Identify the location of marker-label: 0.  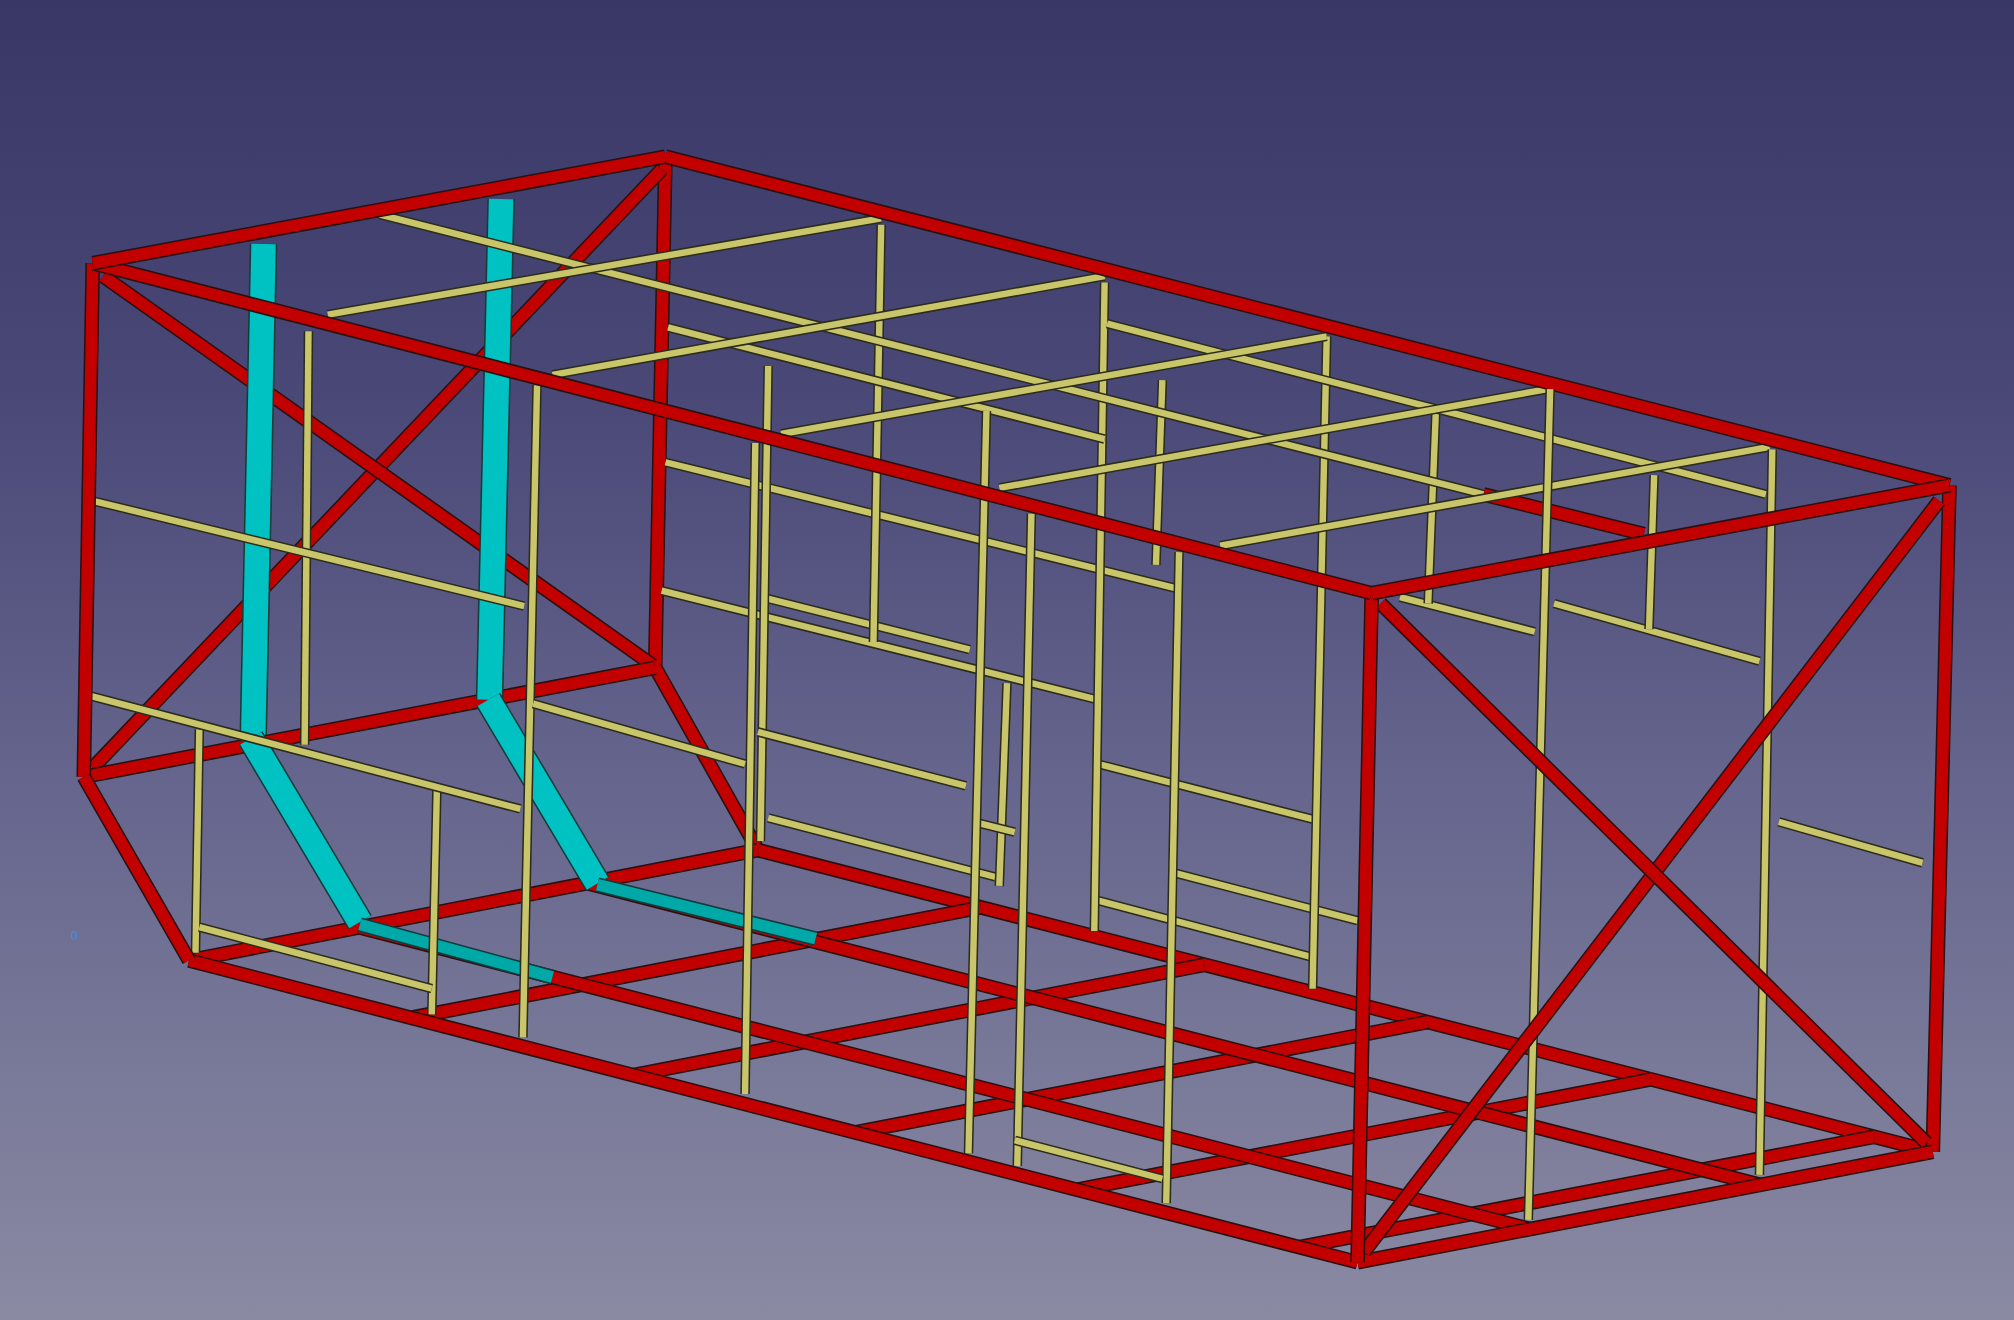
(74, 936).